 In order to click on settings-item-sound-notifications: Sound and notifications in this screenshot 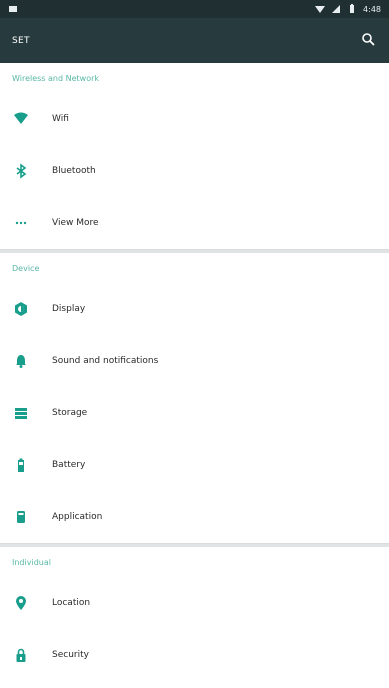, I will do `click(194, 361)`.